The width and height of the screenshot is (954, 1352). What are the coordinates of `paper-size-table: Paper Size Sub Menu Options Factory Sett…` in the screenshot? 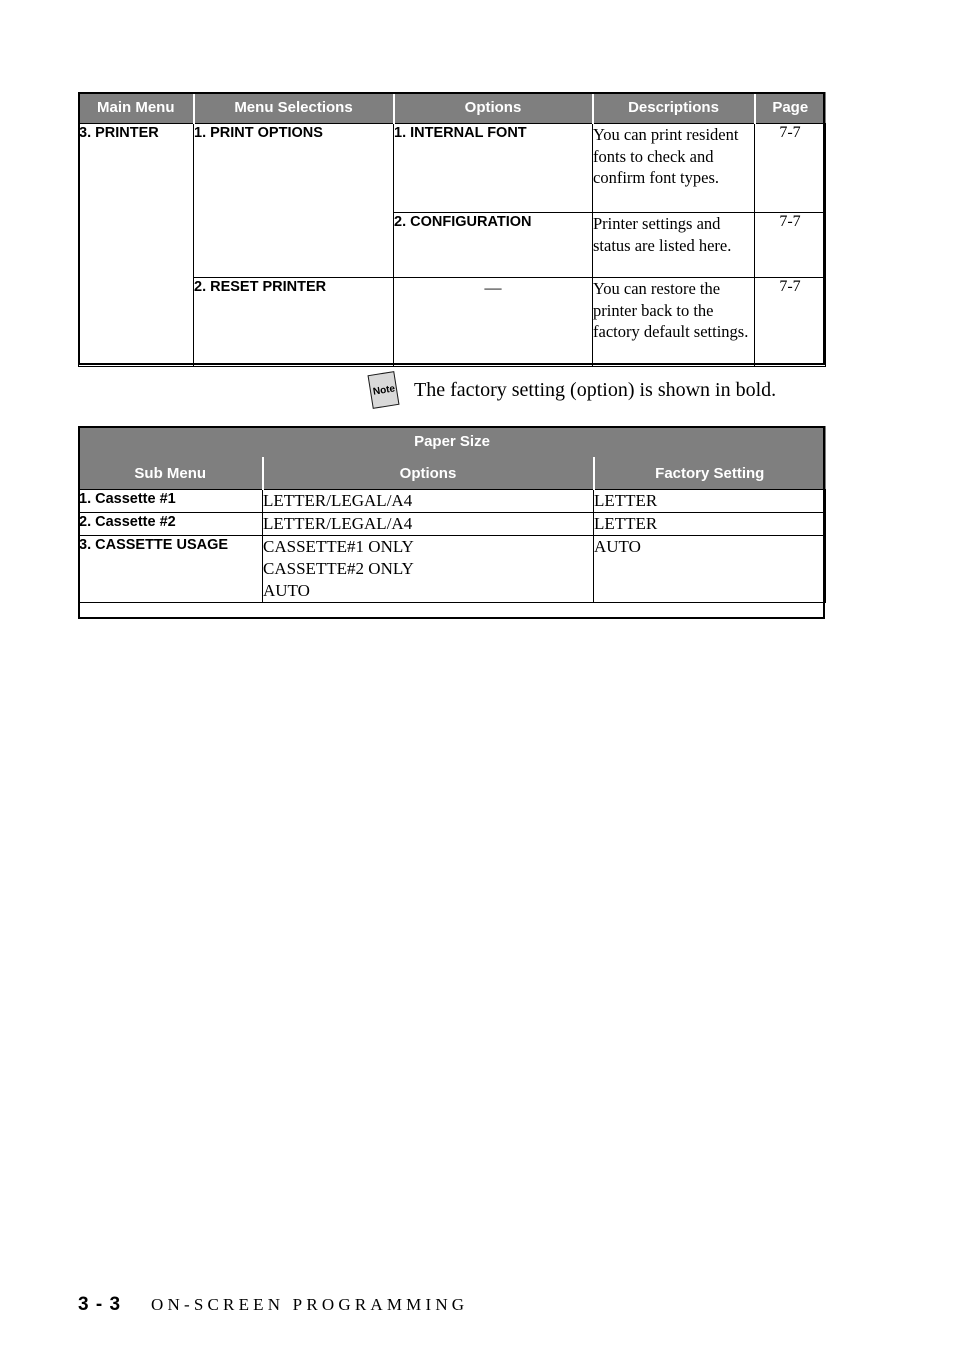 It's located at (452, 514).